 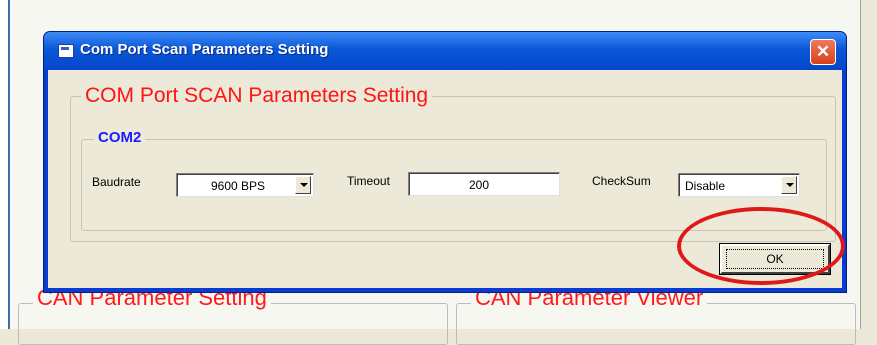 I want to click on checksum-value: Disable, so click(x=705, y=186).